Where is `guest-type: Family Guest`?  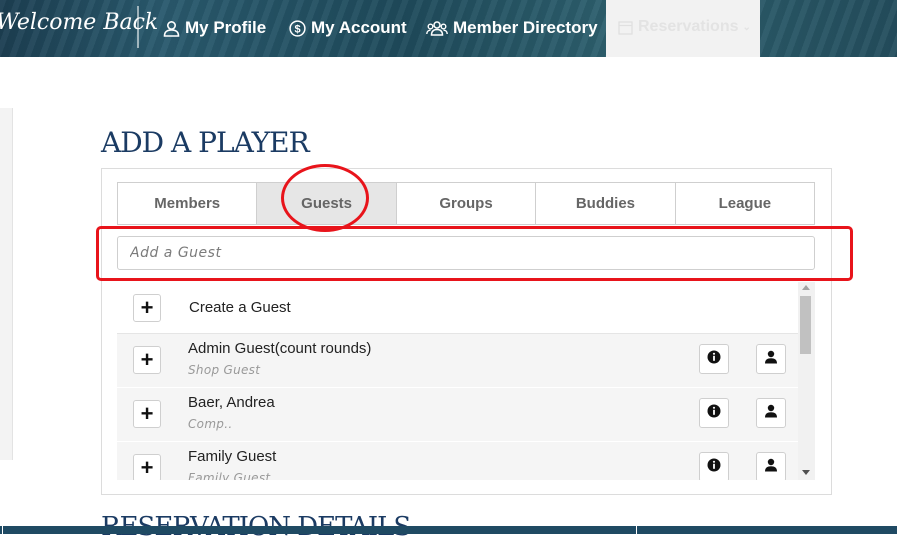 guest-type: Family Guest is located at coordinates (229, 475).